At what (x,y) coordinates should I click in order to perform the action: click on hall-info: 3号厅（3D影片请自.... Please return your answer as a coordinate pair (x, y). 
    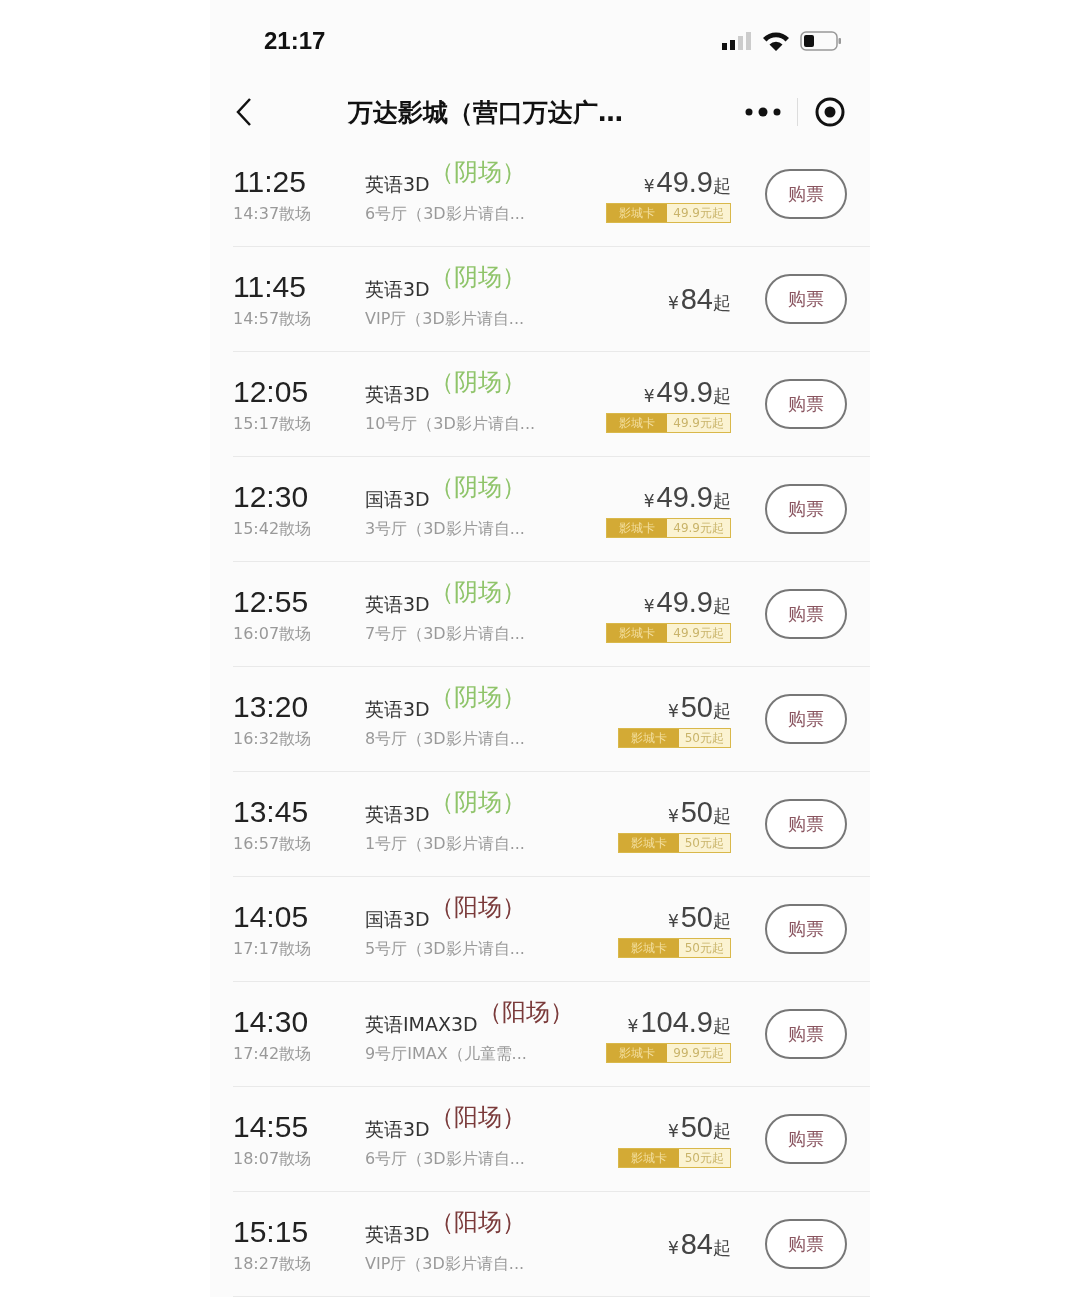
    Looking at the image, I should click on (445, 529).